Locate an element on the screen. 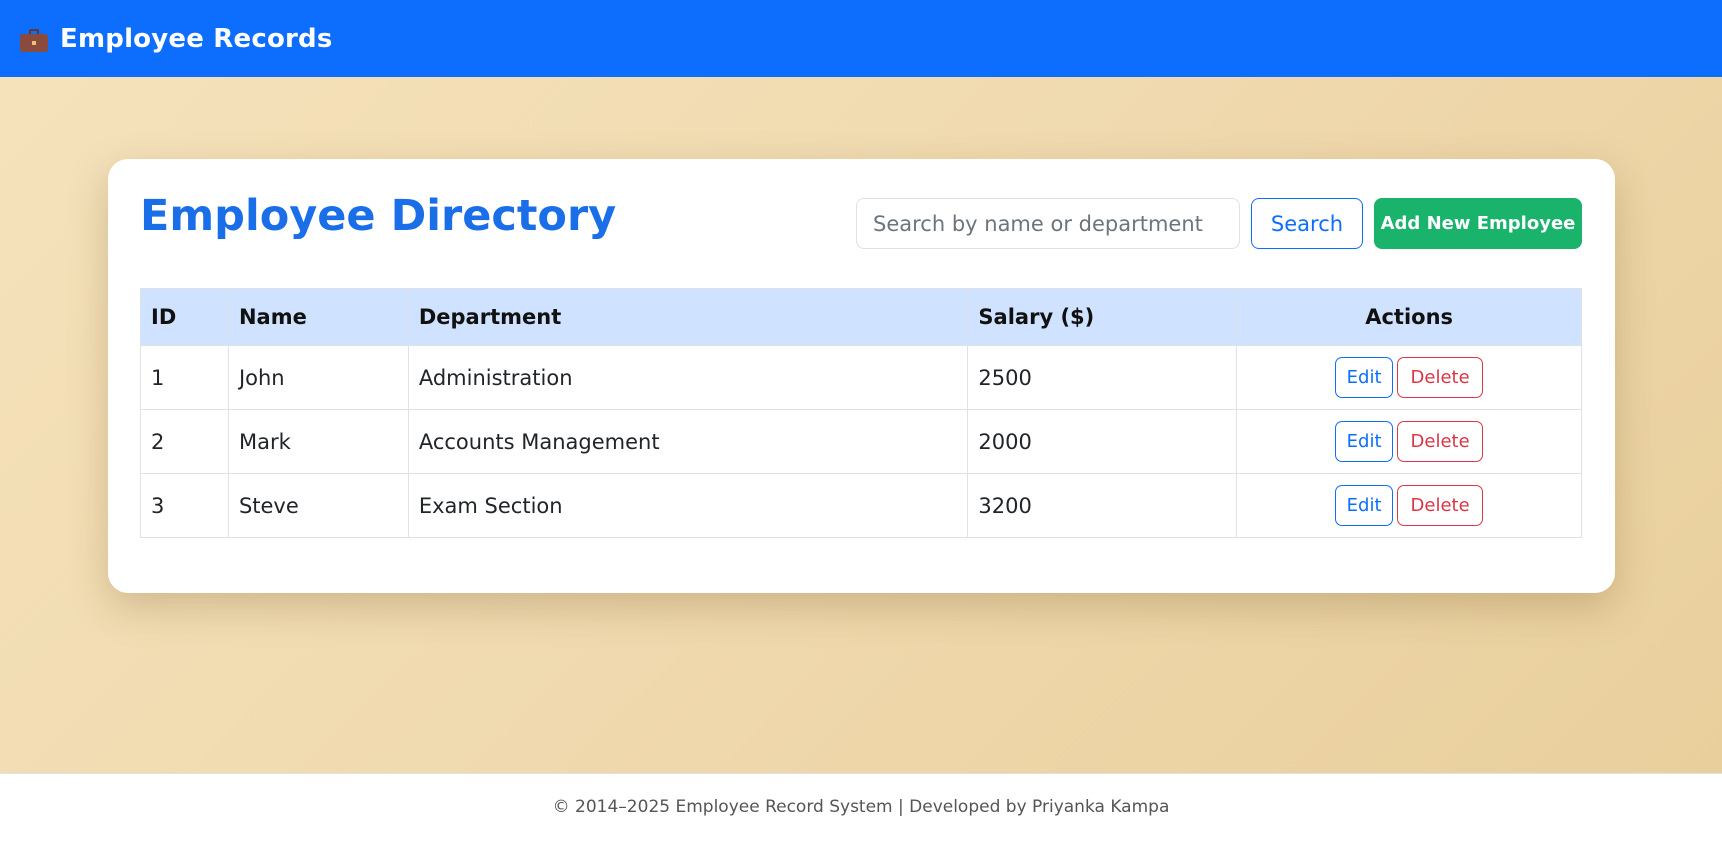 This screenshot has width=1722, height=848. table-row: 1 John Administration 2500 Edit Delete is located at coordinates (861, 377).